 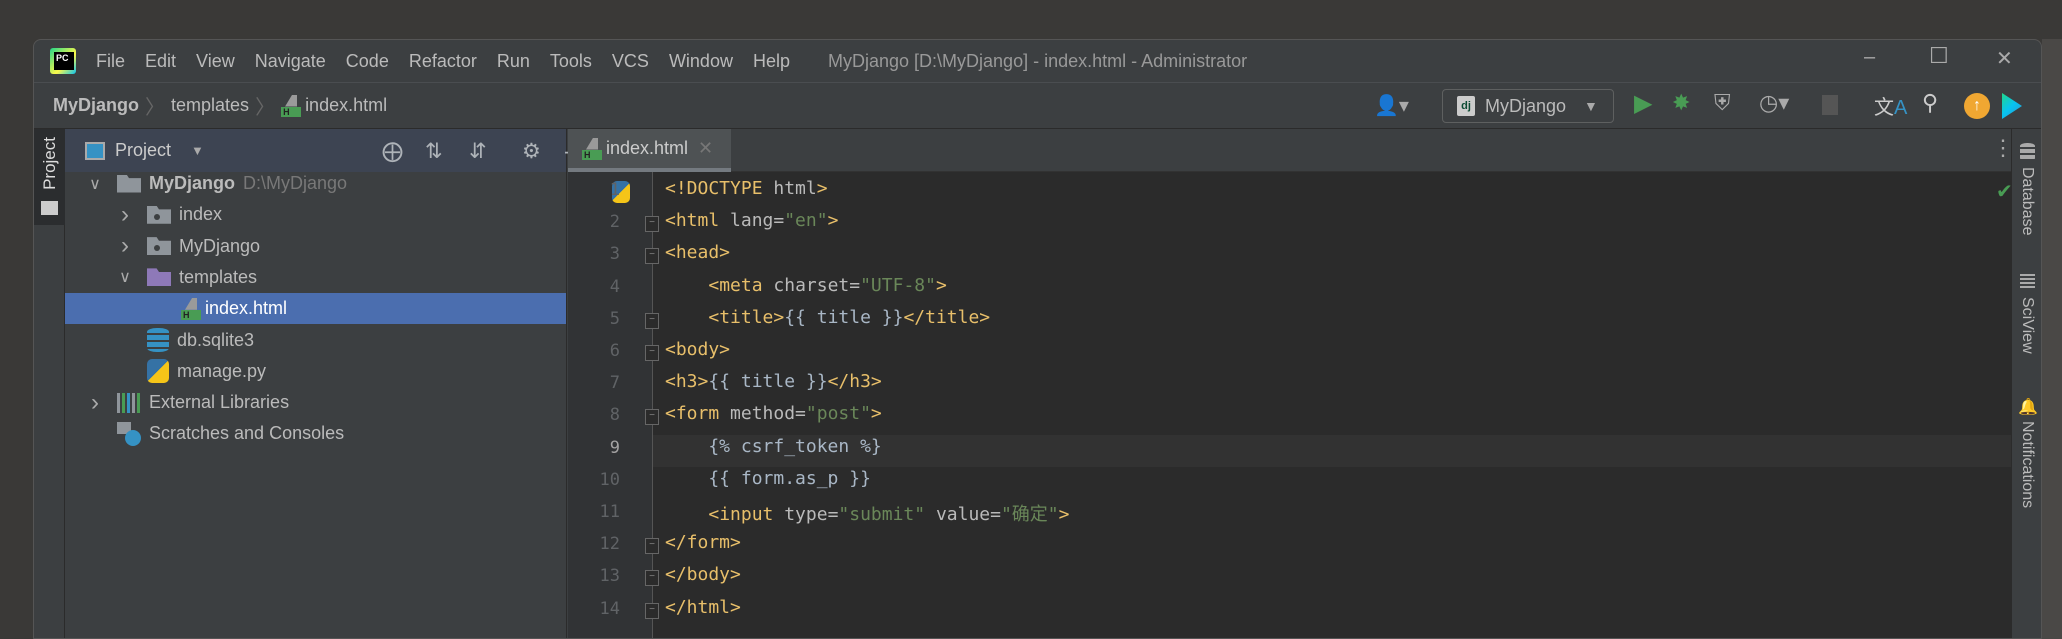 I want to click on project-view-icon, so click(x=95, y=150).